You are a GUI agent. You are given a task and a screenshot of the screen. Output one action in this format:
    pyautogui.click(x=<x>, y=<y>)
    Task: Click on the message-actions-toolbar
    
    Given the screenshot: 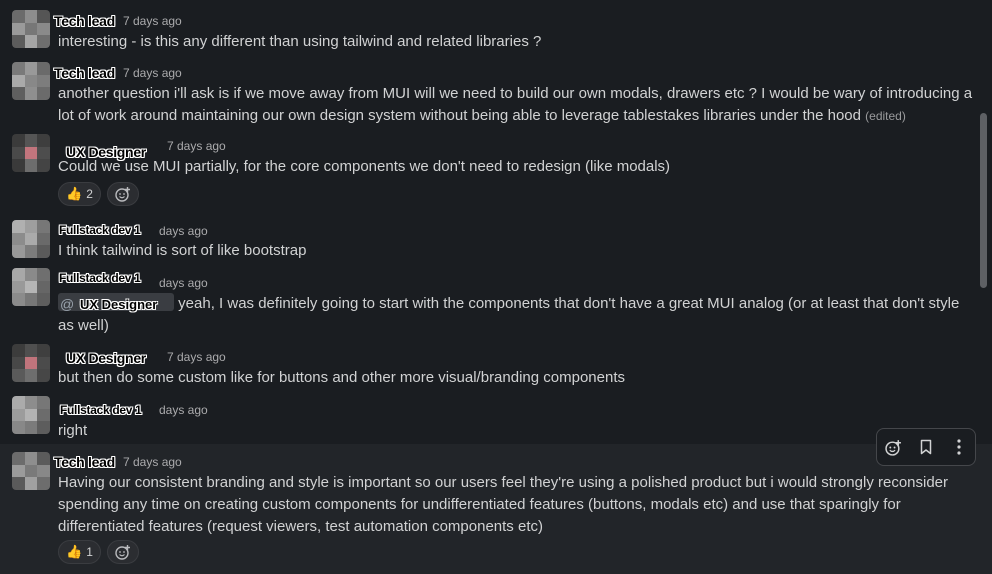 What is the action you would take?
    pyautogui.click(x=926, y=447)
    